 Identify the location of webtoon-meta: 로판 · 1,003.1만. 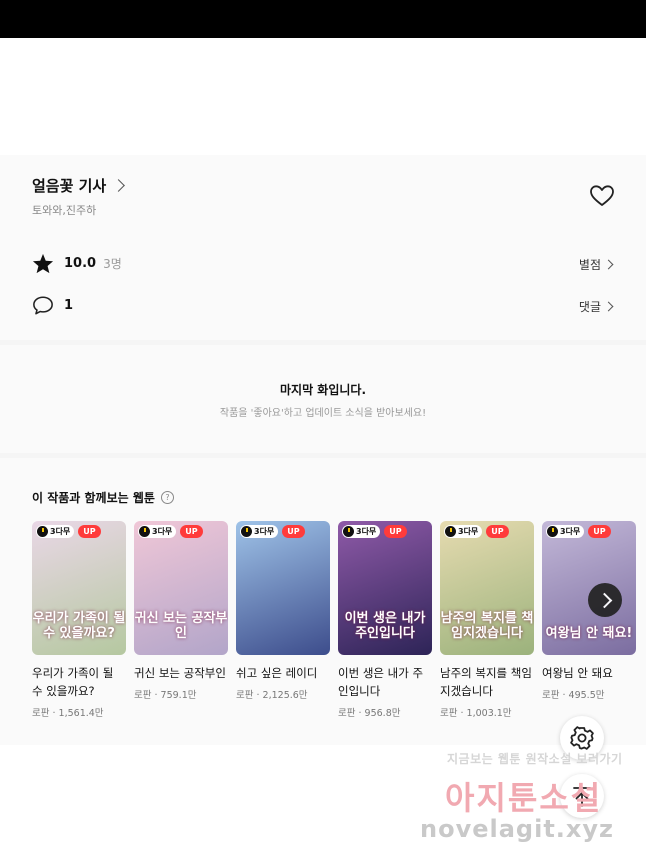
(476, 713).